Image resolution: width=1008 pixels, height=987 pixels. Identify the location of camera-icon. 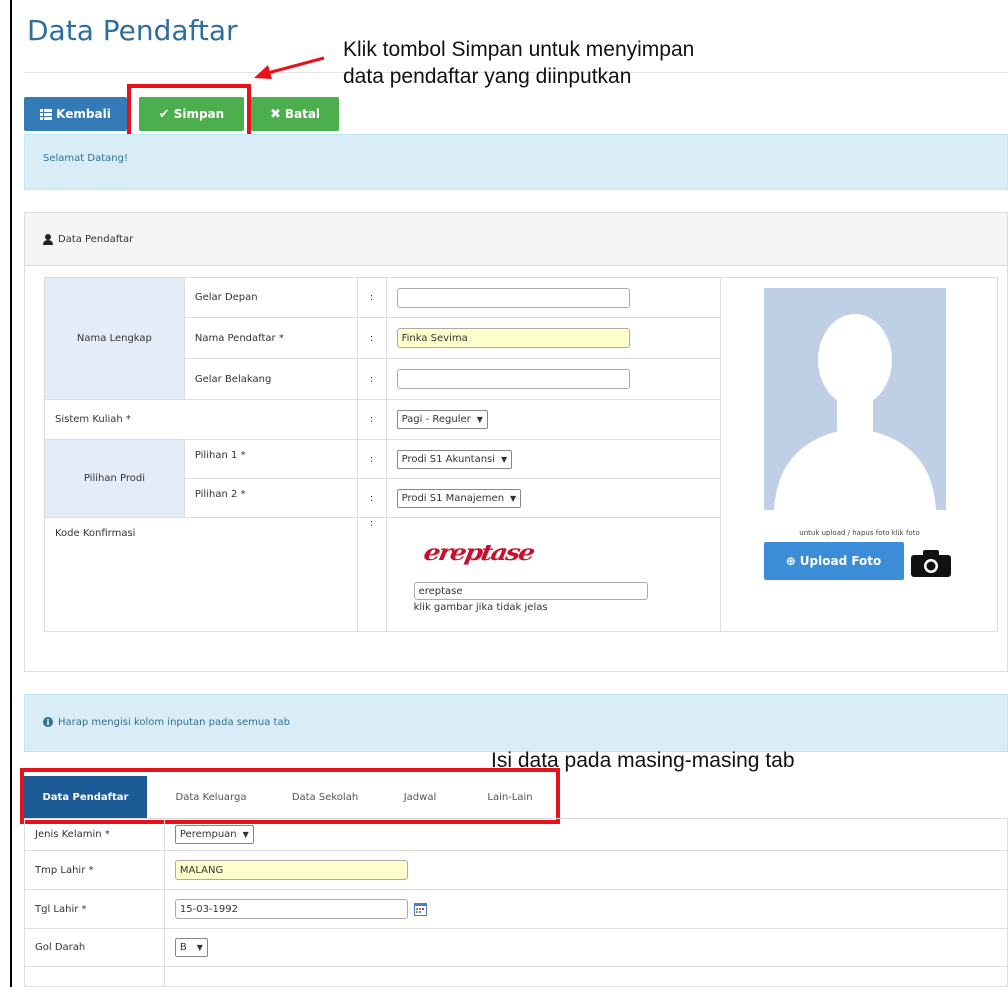
(930, 563).